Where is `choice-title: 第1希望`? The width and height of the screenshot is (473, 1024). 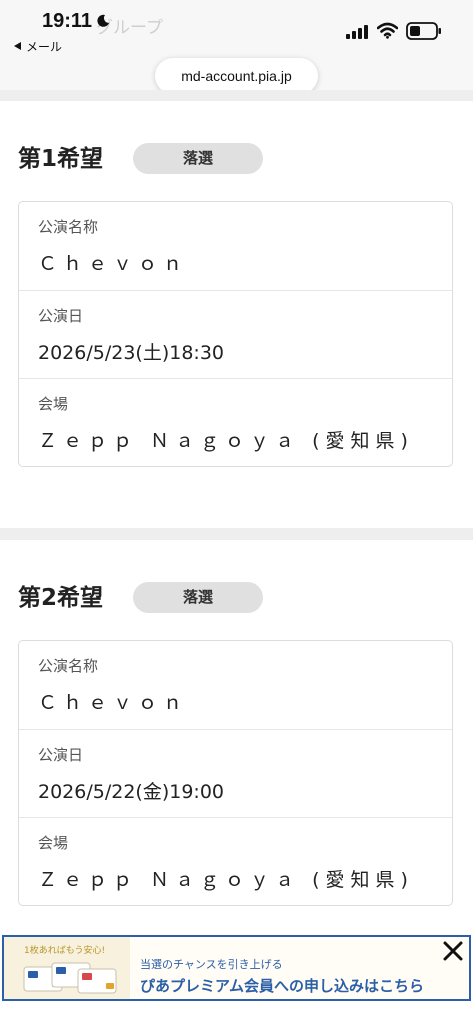
choice-title: 第1希望 is located at coordinates (61, 159).